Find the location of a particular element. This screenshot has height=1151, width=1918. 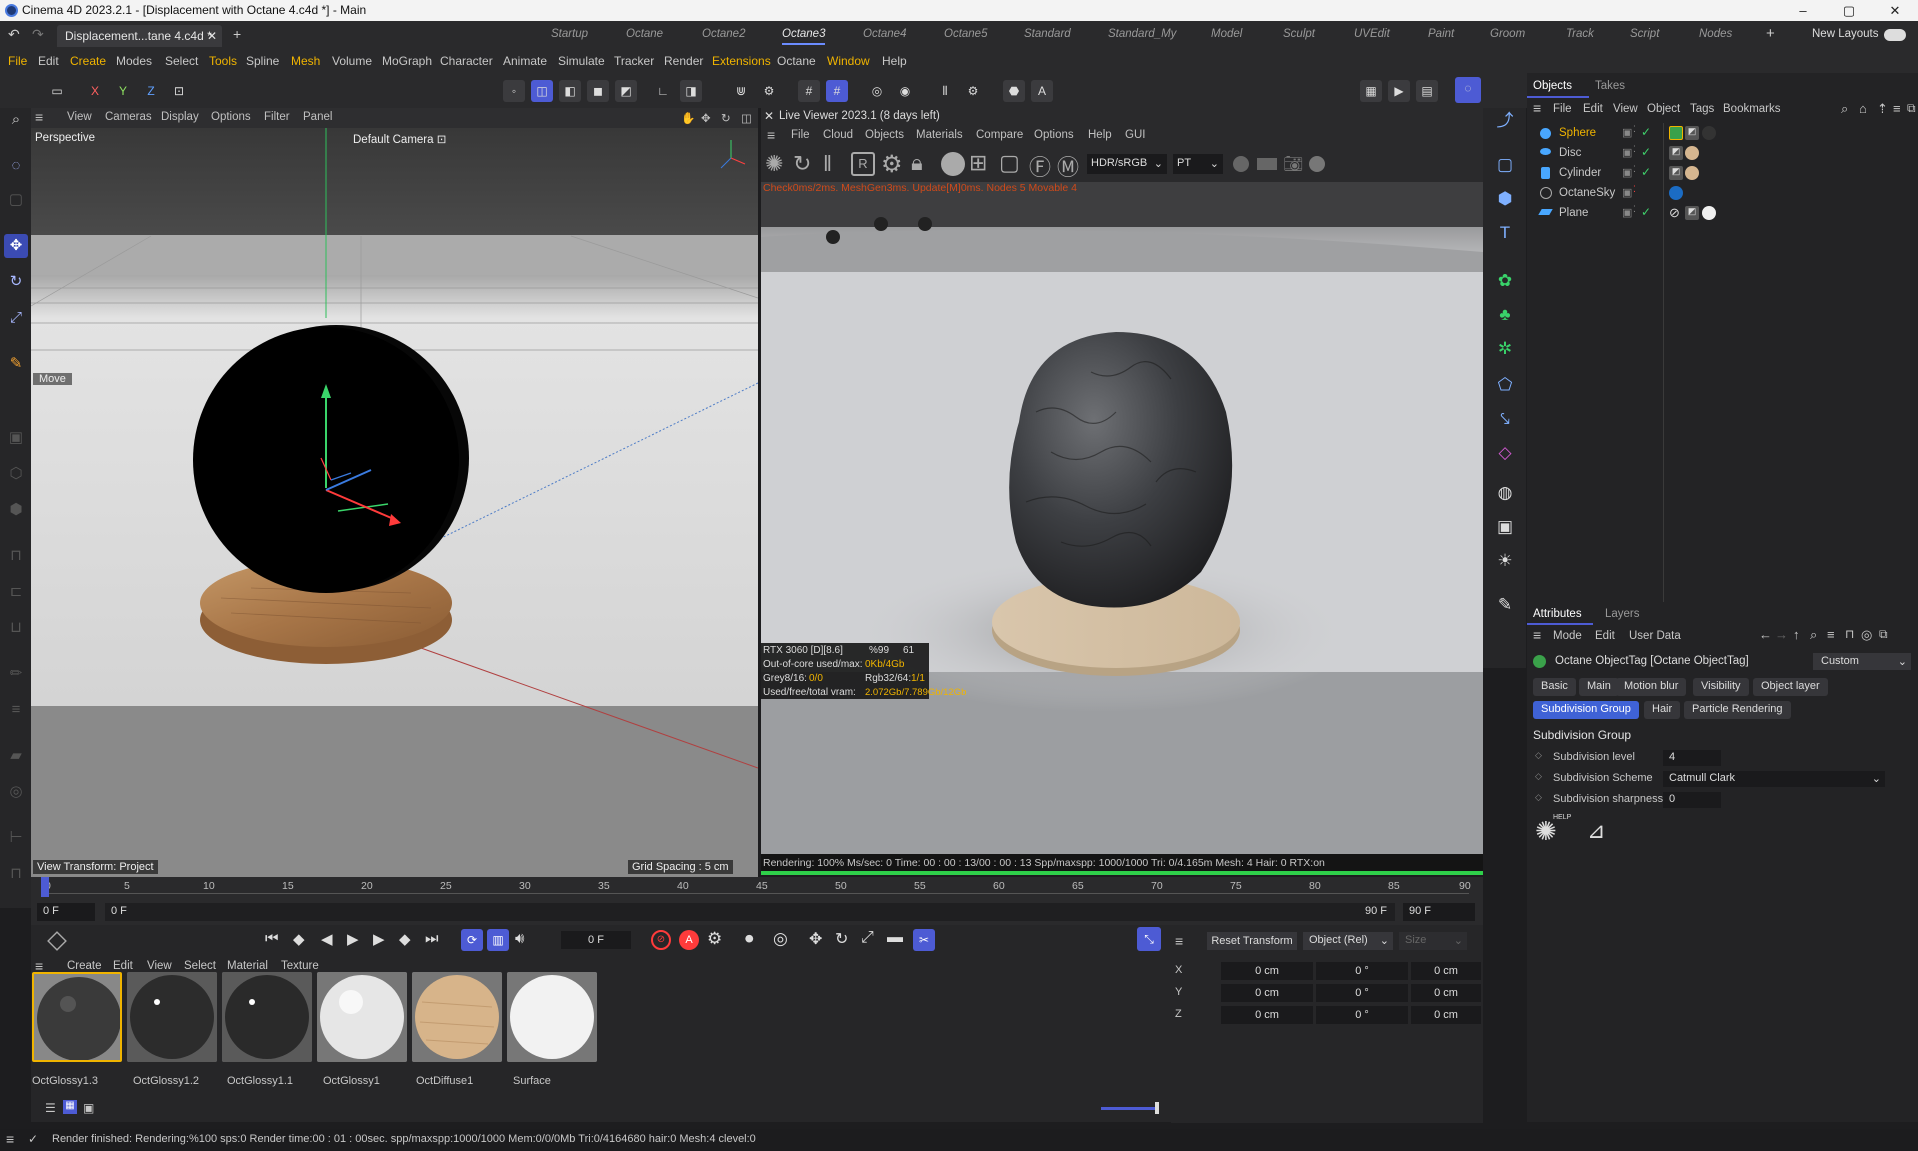

loop-icon: ⟳ is located at coordinates (472, 940).